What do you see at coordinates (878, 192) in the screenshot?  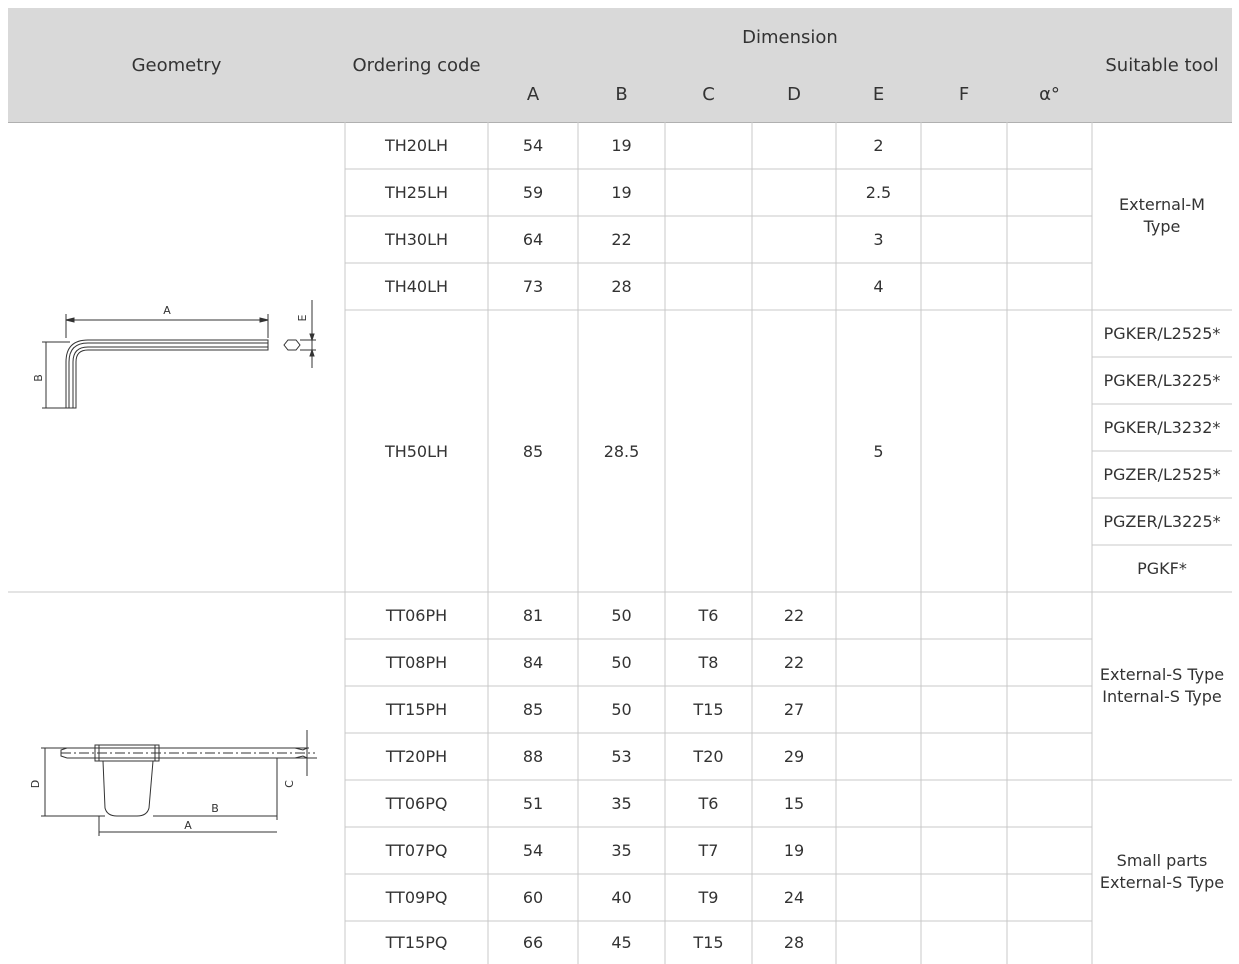 I see `dimension-cell-e: 2.5` at bounding box center [878, 192].